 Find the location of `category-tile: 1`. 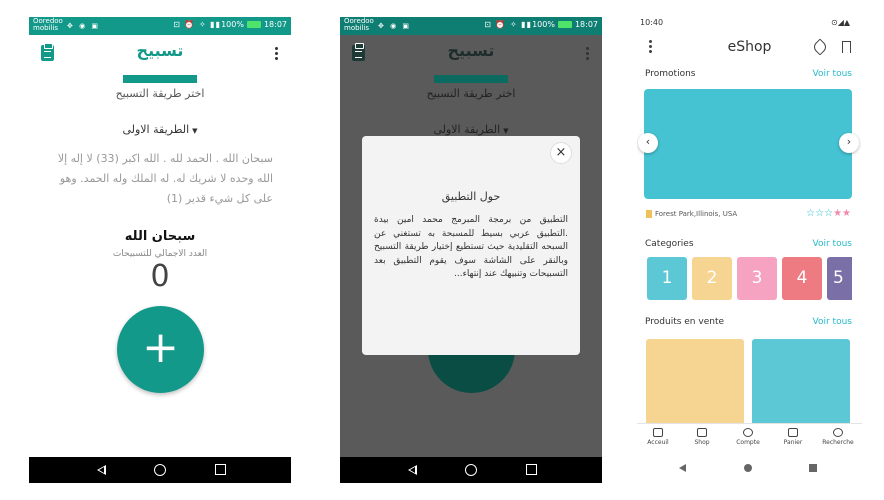

category-tile: 1 is located at coordinates (667, 278).